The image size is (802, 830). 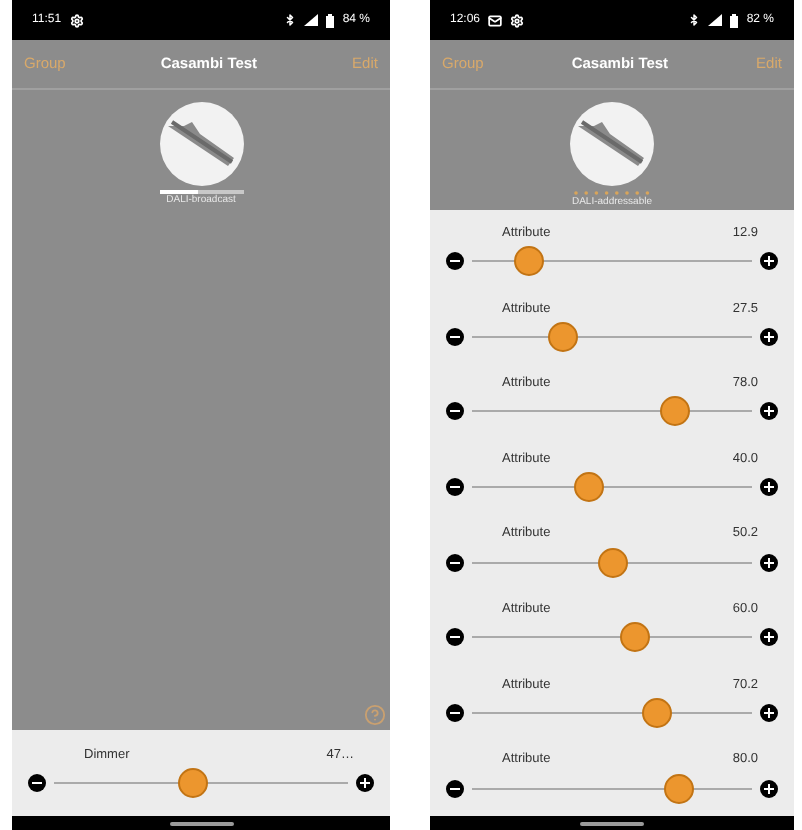 I want to click on dotted-indicator-drawing, so click(x=612, y=193).